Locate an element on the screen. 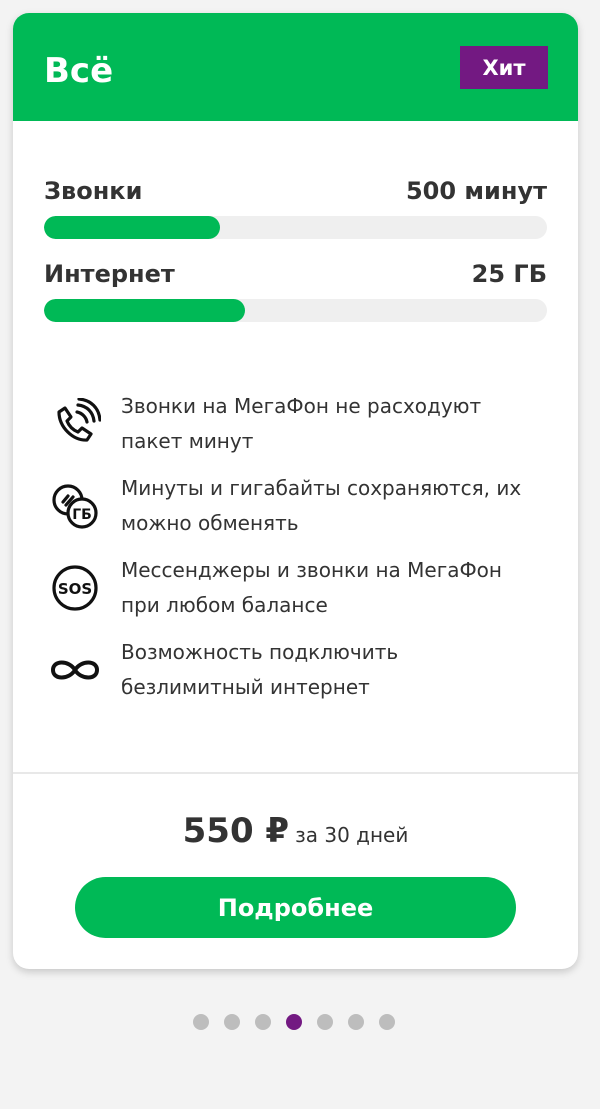 The width and height of the screenshot is (600, 1109). internet-progress-fill is located at coordinates (145, 310).